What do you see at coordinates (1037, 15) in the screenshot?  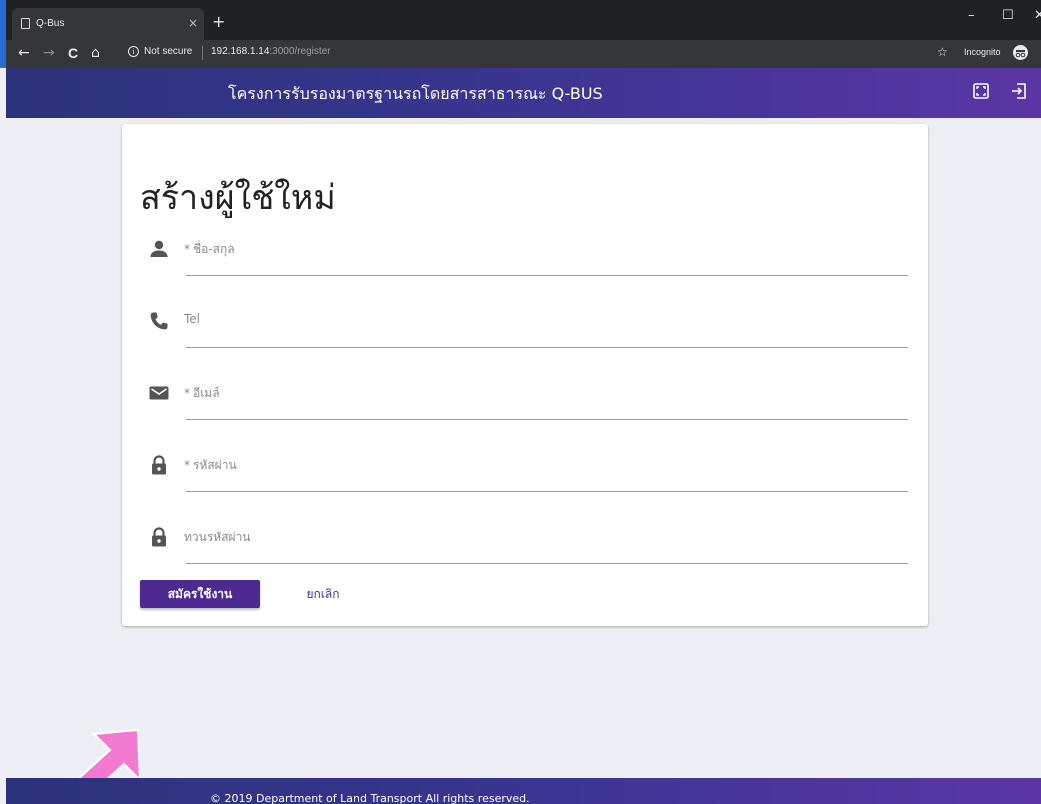 I see `close-window-button: ✕` at bounding box center [1037, 15].